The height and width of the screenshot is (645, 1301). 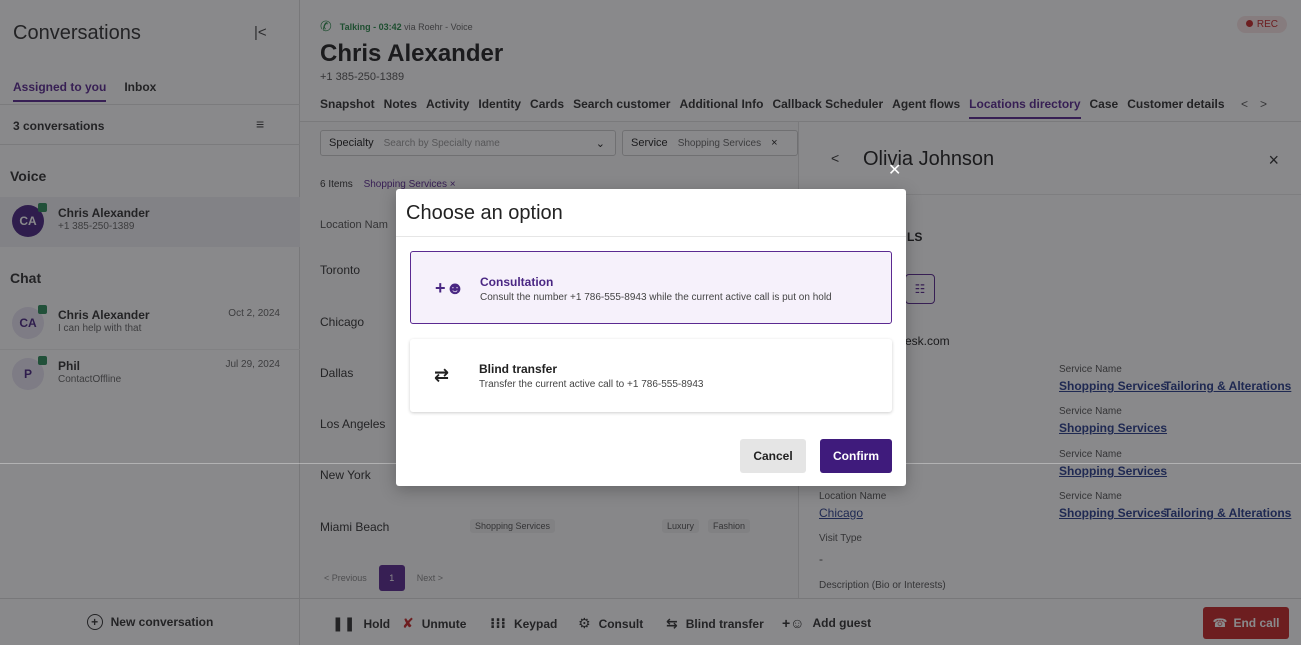 What do you see at coordinates (651, 236) in the screenshot?
I see `divider` at bounding box center [651, 236].